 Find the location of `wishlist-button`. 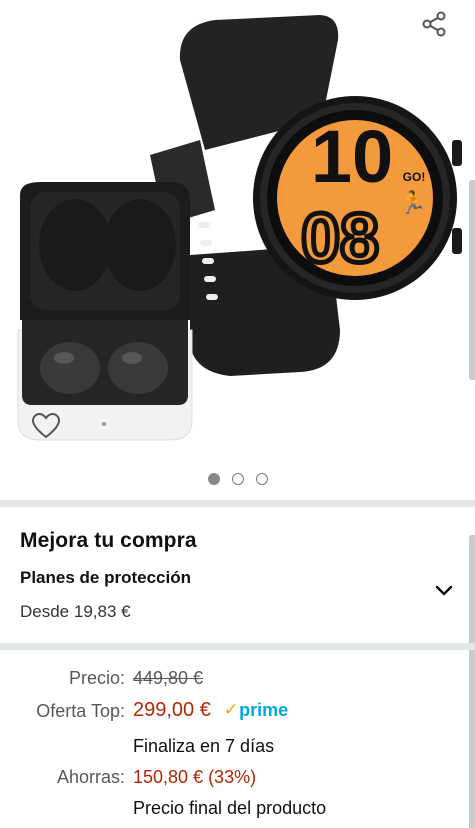

wishlist-button is located at coordinates (46, 426).